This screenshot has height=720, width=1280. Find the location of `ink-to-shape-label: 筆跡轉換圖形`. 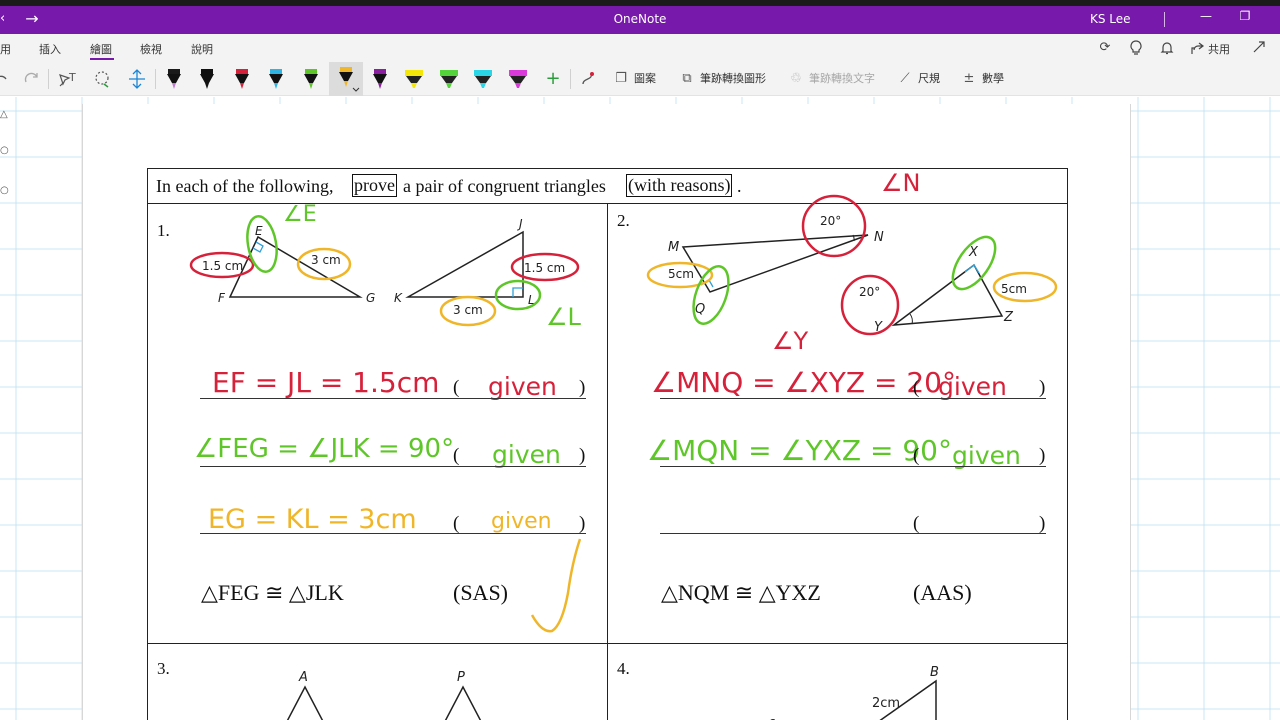

ink-to-shape-label: 筆跡轉換圖形 is located at coordinates (733, 78).